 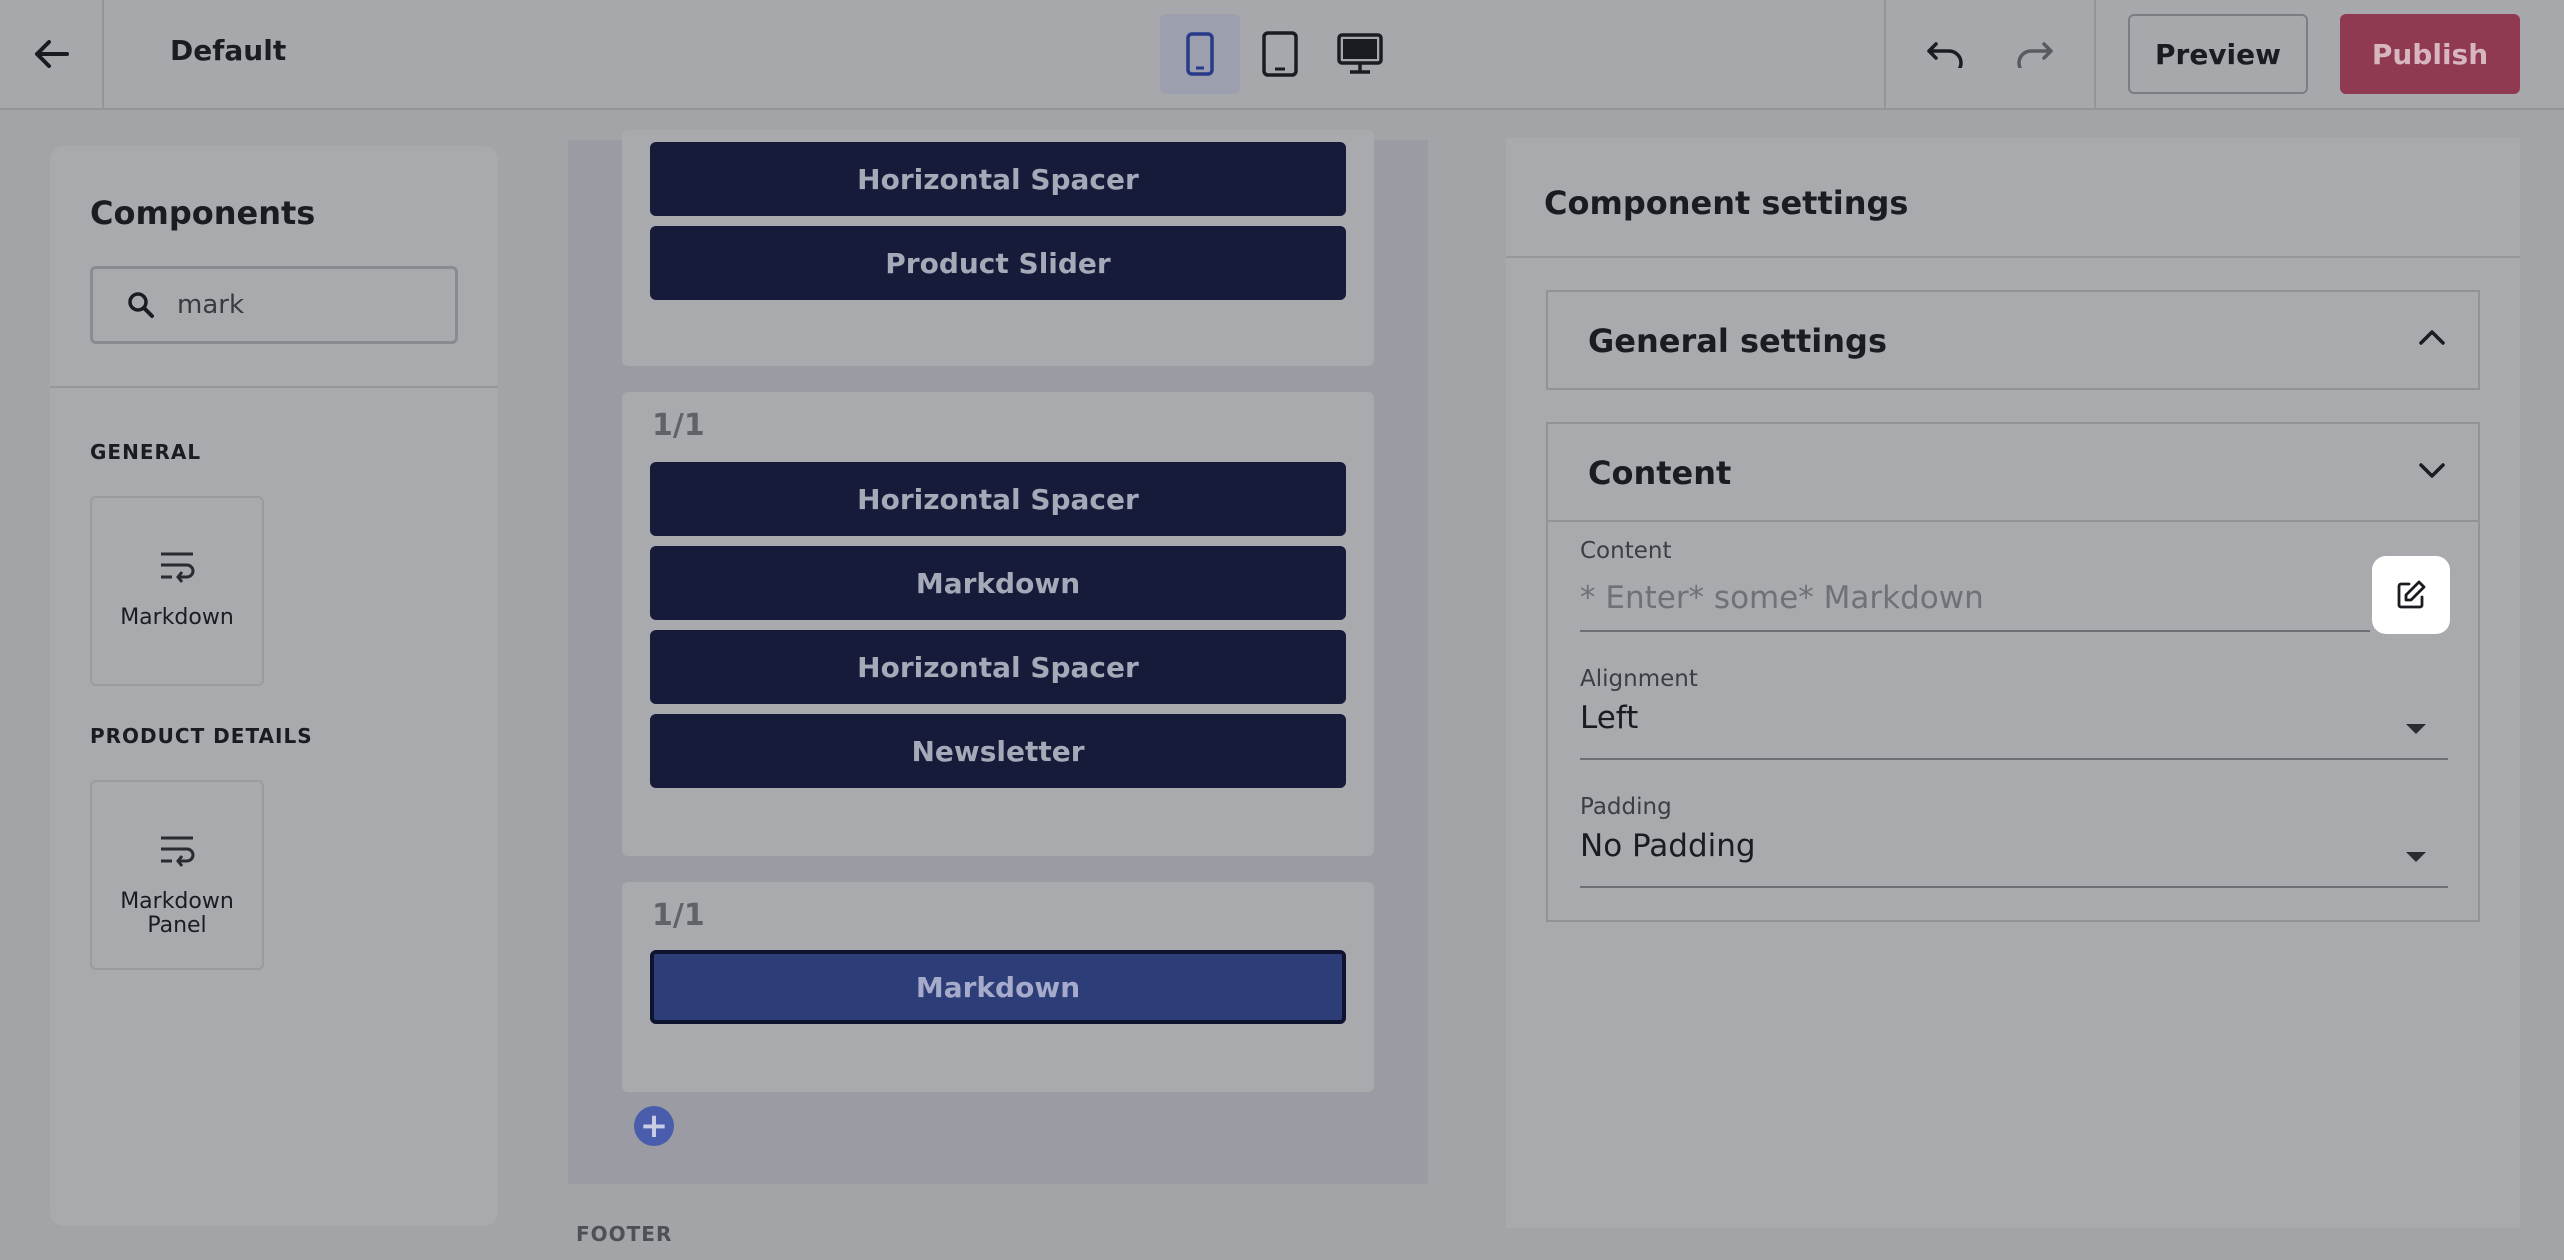 I want to click on arrow-left-icon, so click(x=52, y=54).